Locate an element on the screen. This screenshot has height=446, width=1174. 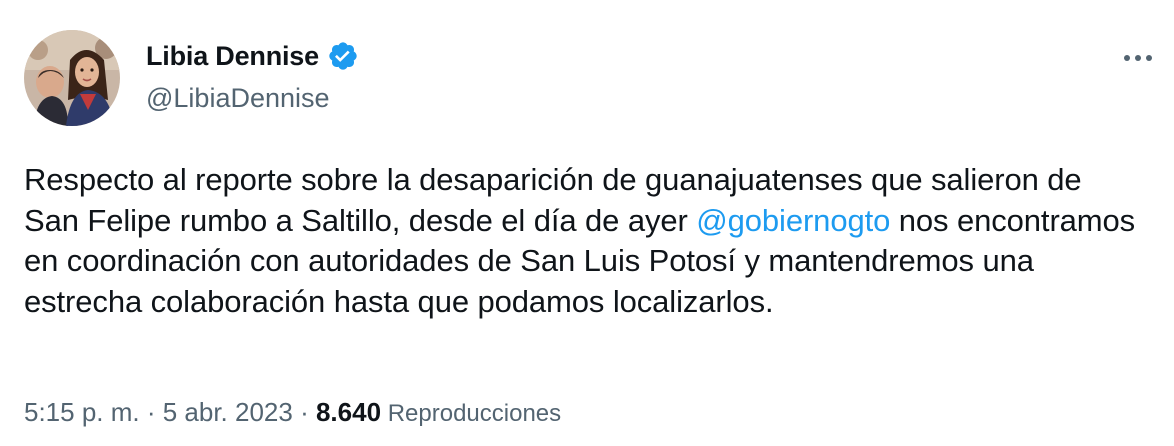
avatar is located at coordinates (72, 78).